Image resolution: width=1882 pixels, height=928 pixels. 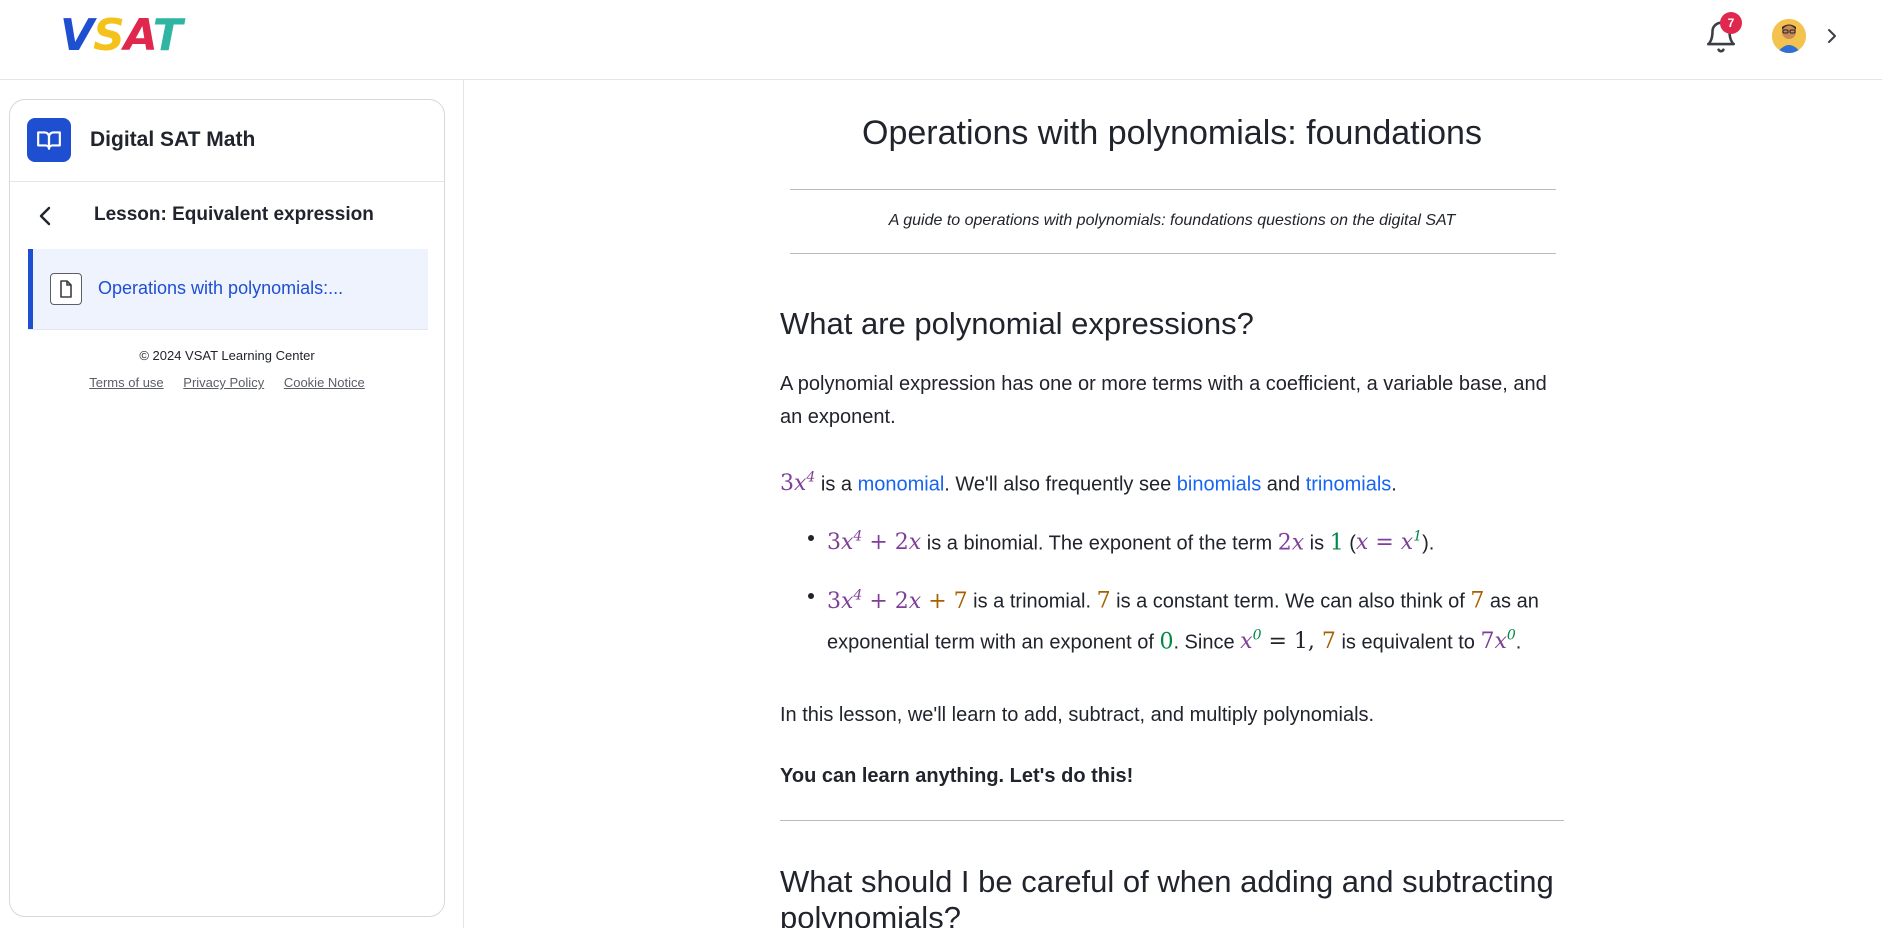 What do you see at coordinates (1219, 484) in the screenshot?
I see `binomials-link: binomials` at bounding box center [1219, 484].